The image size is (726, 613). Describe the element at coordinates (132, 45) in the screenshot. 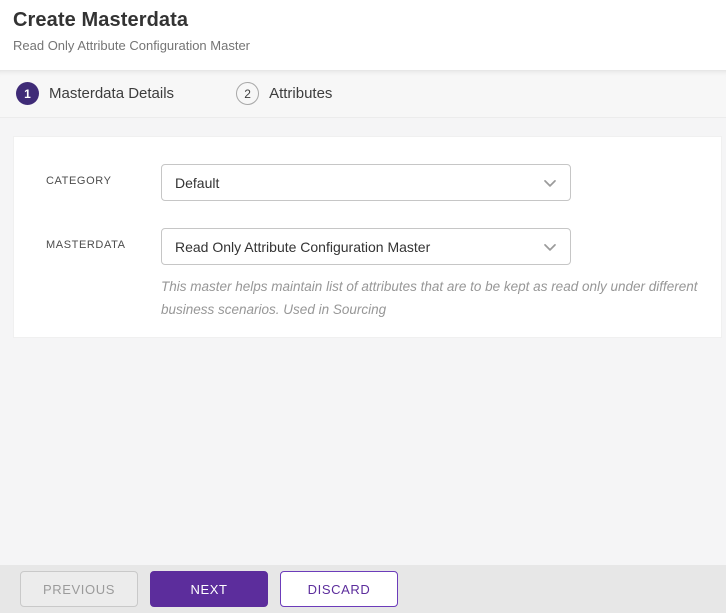

I see `page-subtitle: Read Only Attribute Configuration Master` at that location.